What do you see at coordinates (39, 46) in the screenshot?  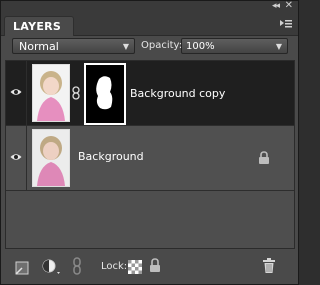 I see `blend-mode-value: Normal` at bounding box center [39, 46].